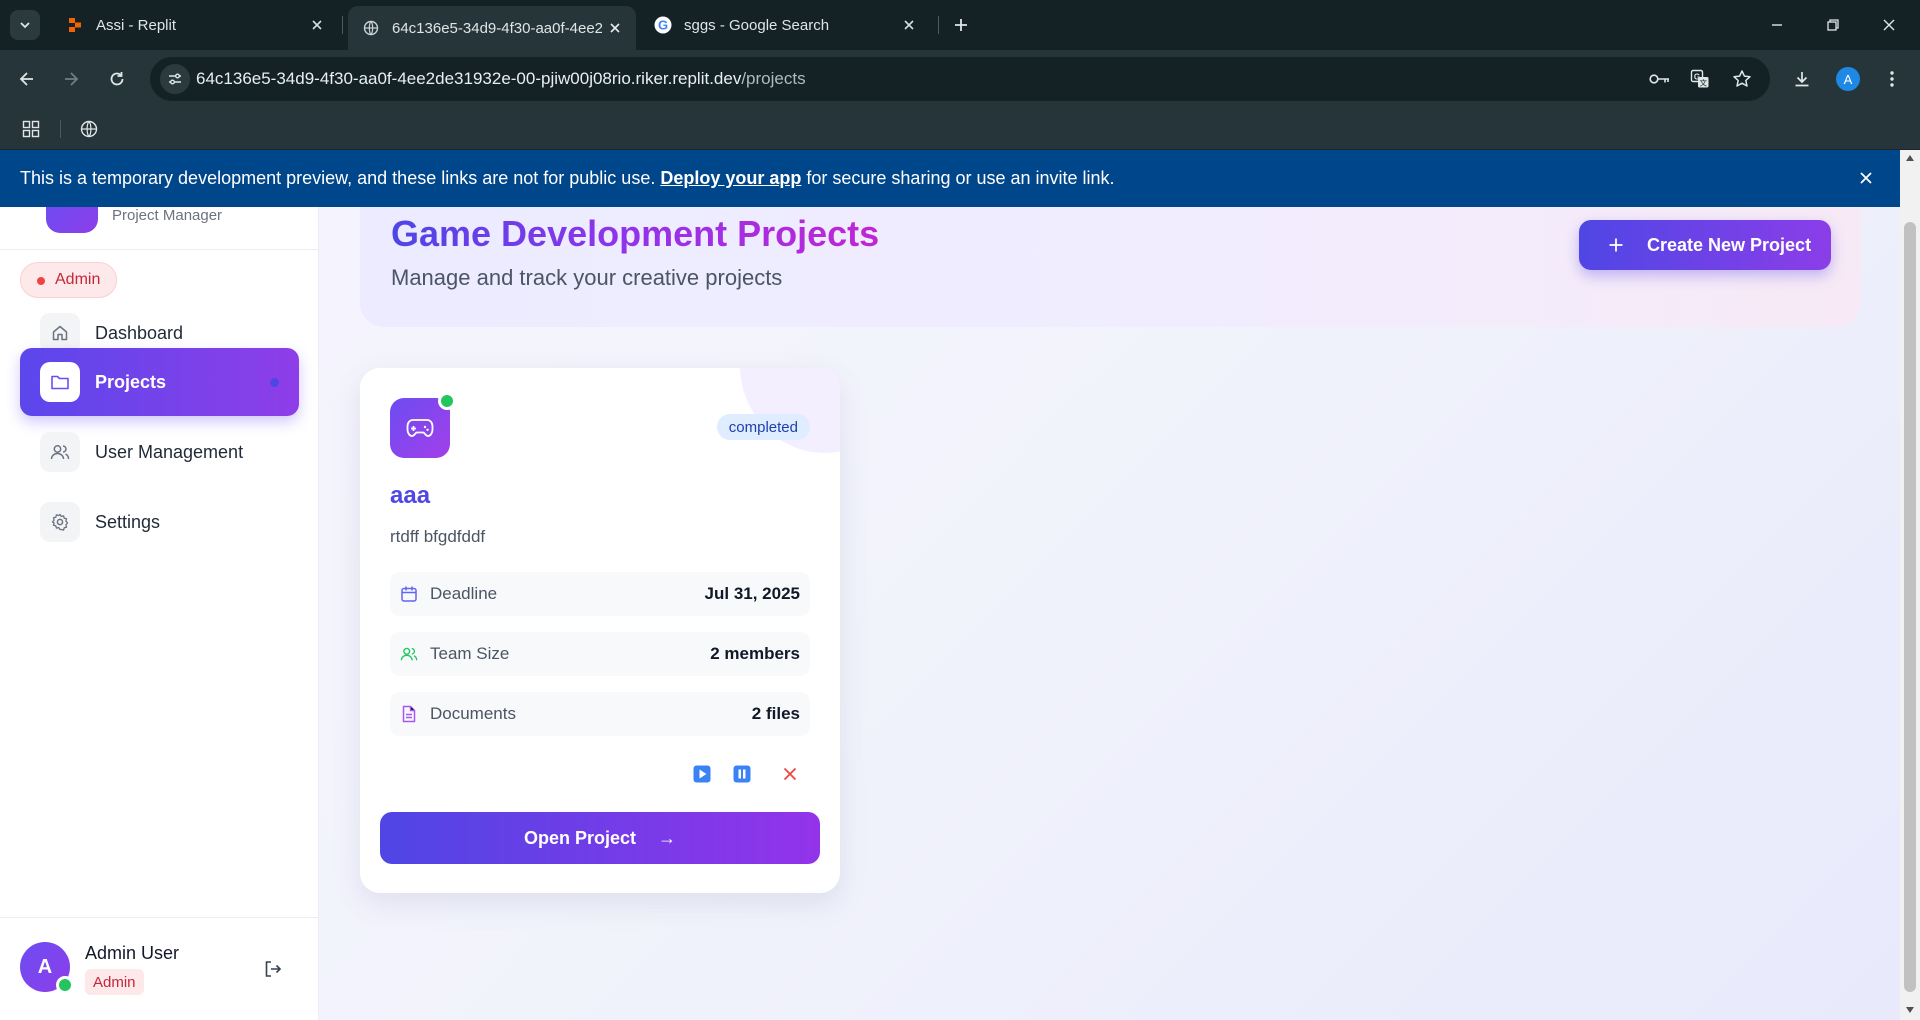 The image size is (1920, 1020). I want to click on tab-title: sggs - Google Search, so click(757, 25).